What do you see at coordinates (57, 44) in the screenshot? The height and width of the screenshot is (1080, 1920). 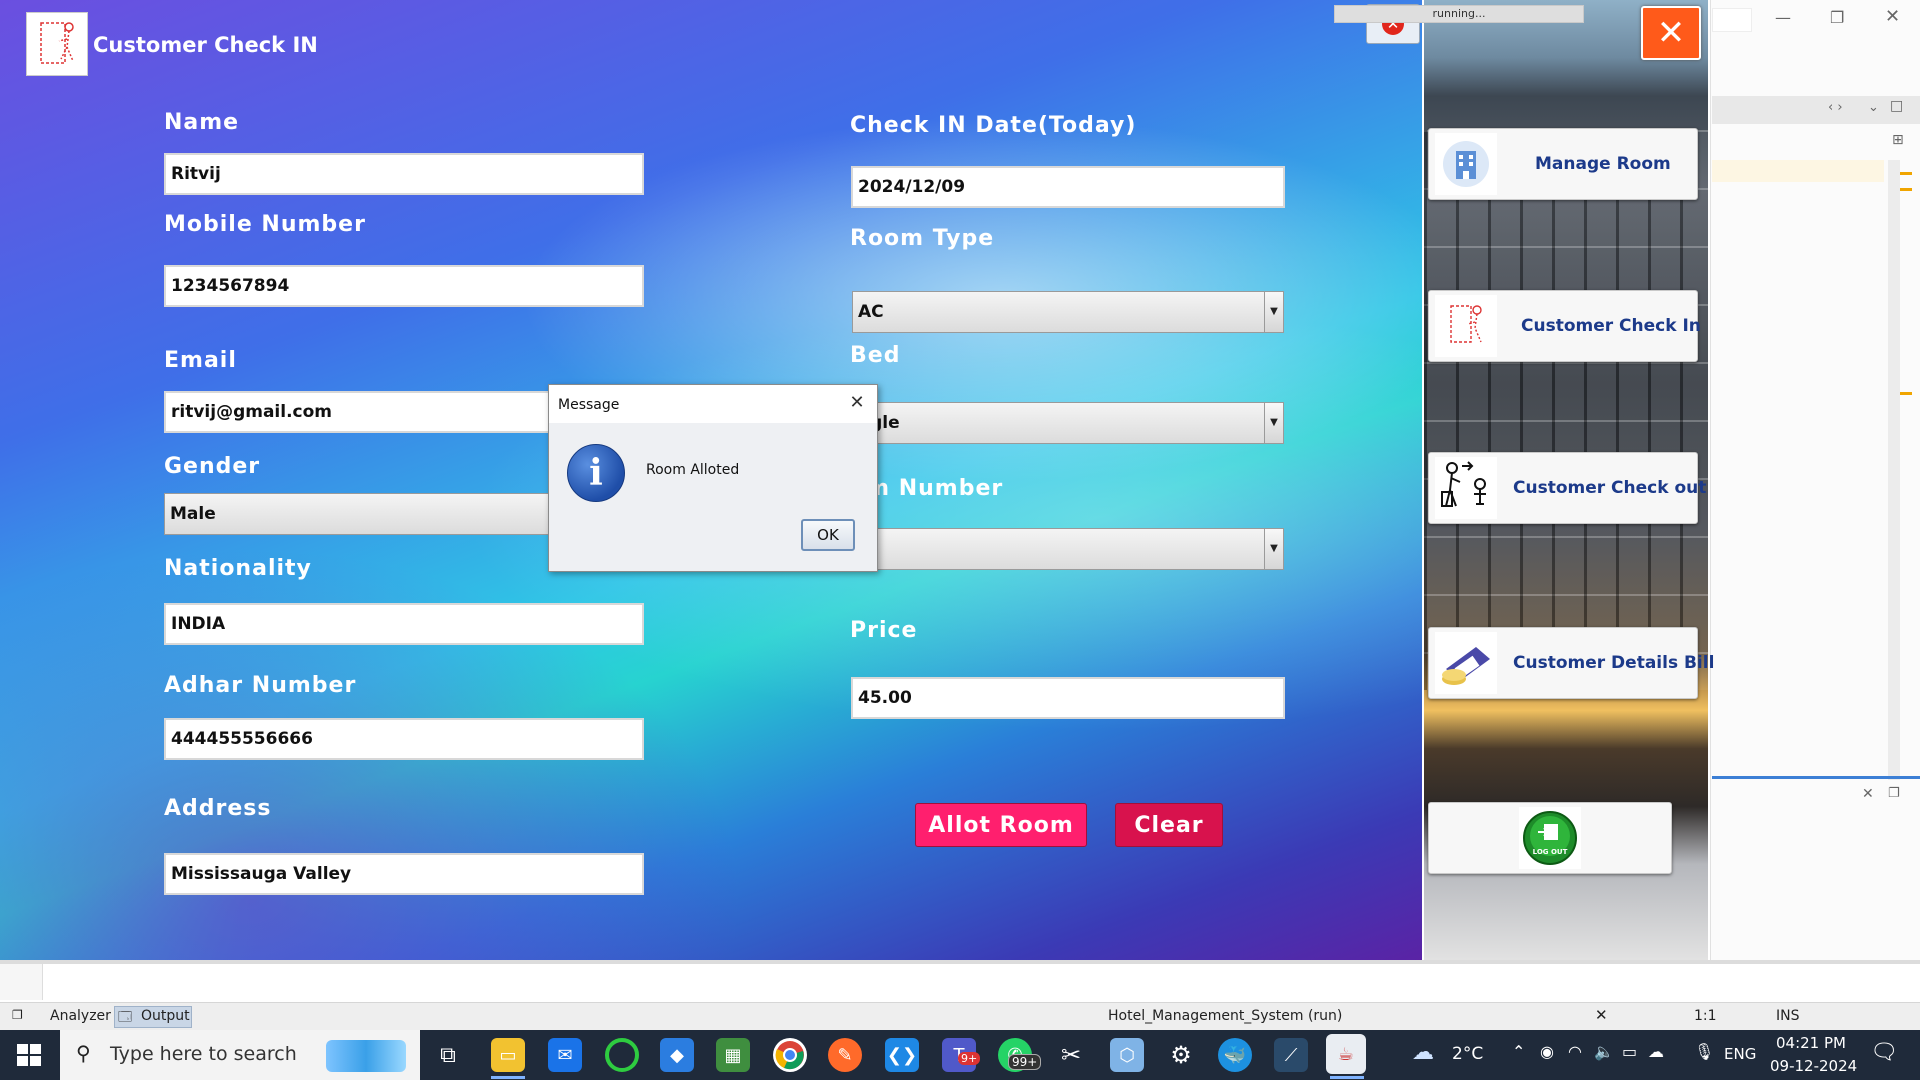 I see `checkin-logo` at bounding box center [57, 44].